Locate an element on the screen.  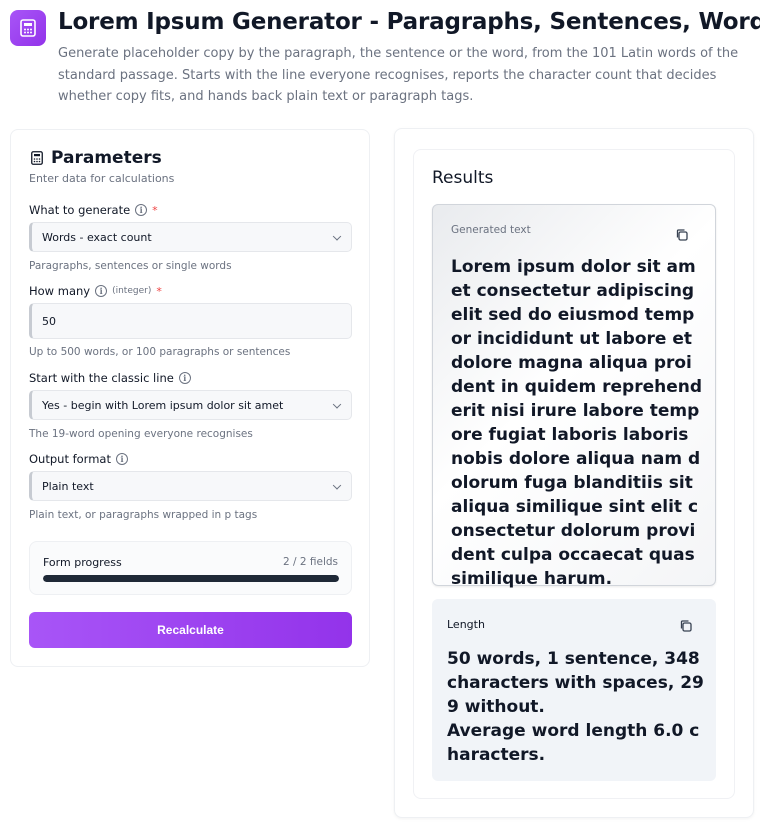
results-title: Results is located at coordinates (463, 178).